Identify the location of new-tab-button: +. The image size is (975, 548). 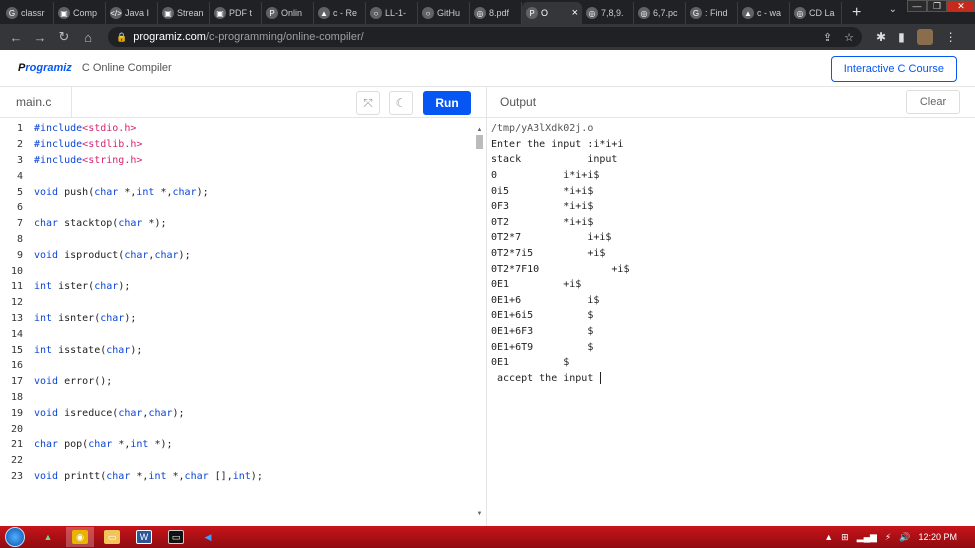
(856, 13).